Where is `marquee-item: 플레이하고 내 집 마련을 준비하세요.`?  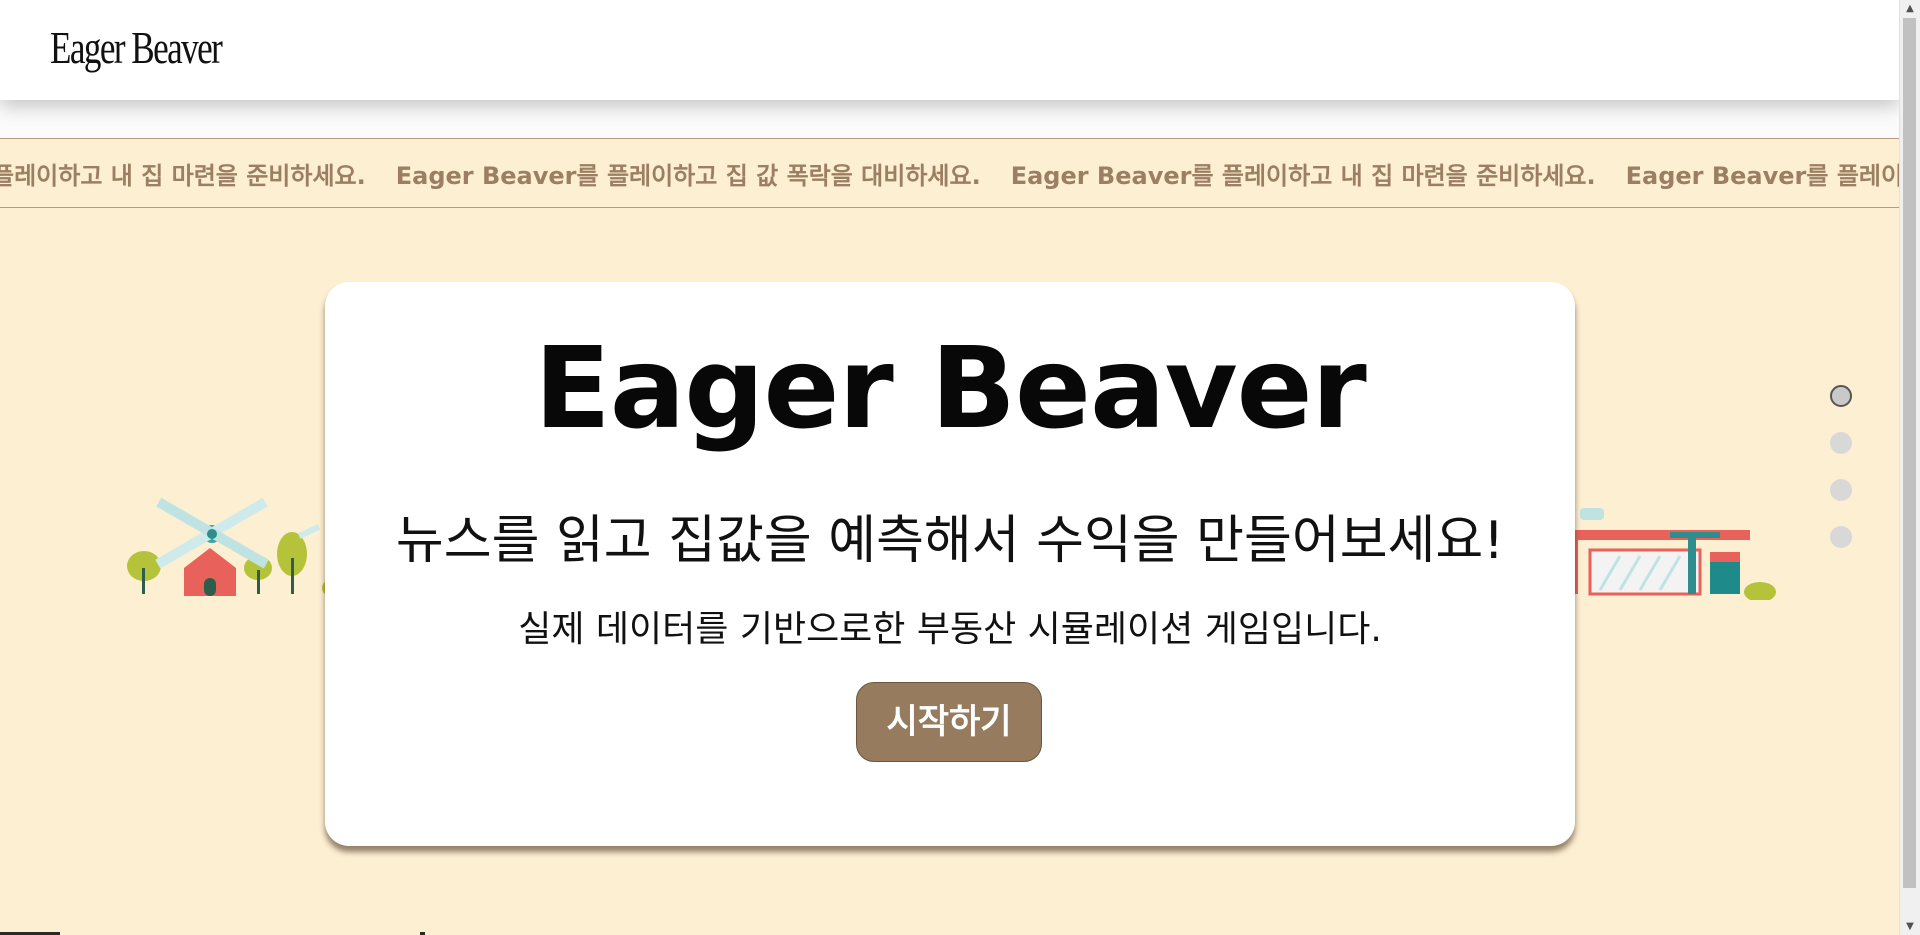 marquee-item: 플레이하고 내 집 마련을 준비하세요. is located at coordinates (183, 175).